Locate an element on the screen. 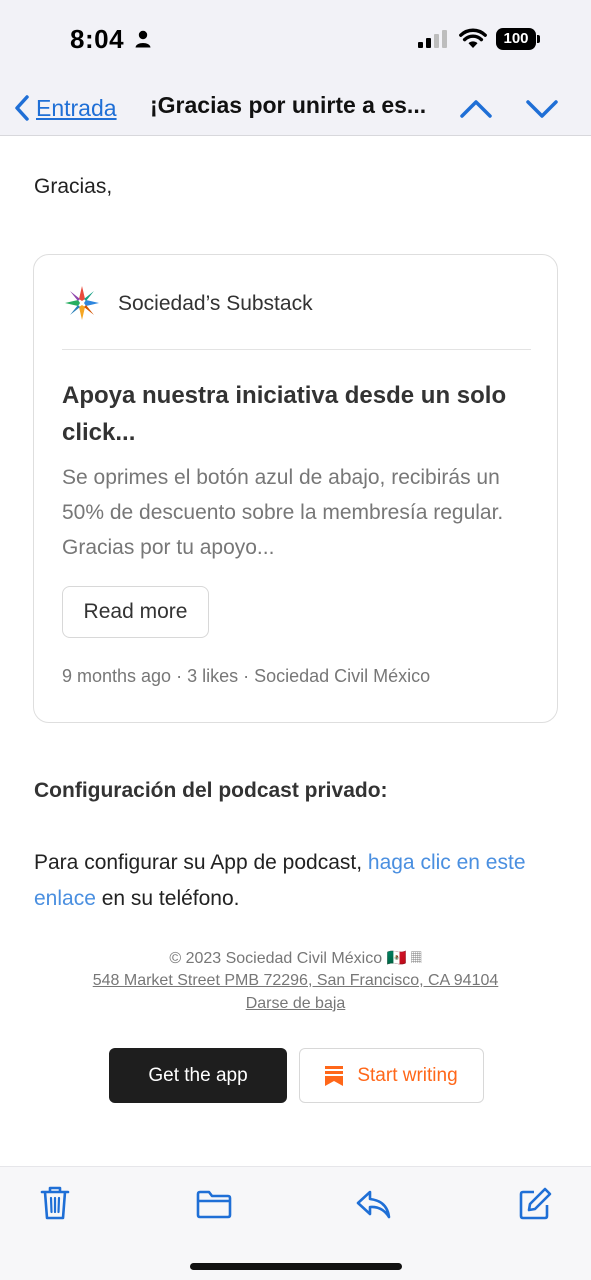 Image resolution: width=591 pixels, height=1280 pixels. start-writing-label: Start writing is located at coordinates (407, 1075).